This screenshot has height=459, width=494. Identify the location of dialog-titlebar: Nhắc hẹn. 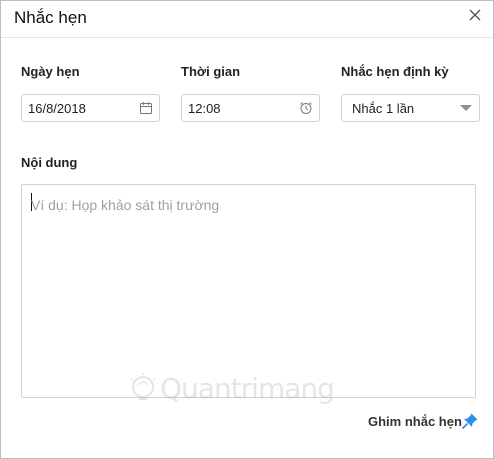
(247, 19).